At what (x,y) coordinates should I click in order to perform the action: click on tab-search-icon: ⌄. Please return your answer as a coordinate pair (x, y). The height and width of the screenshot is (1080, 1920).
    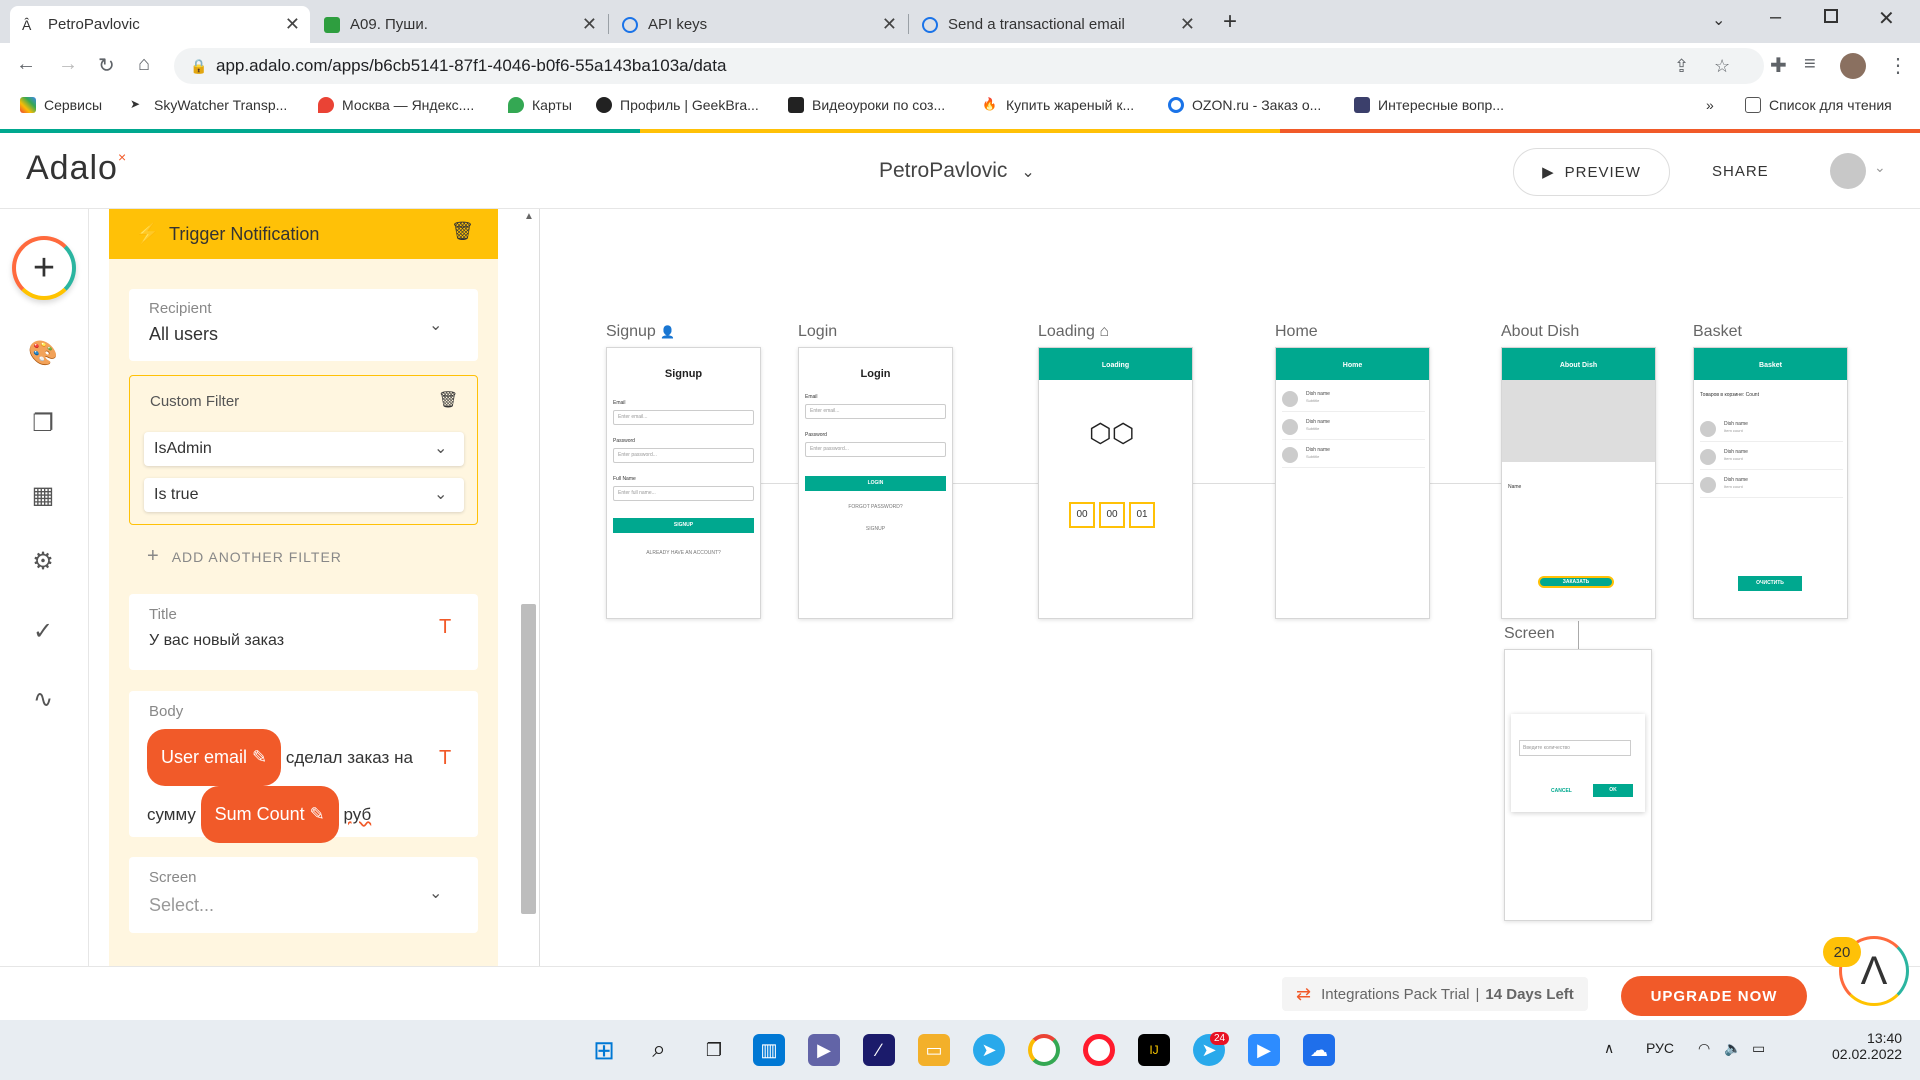
    Looking at the image, I should click on (1718, 20).